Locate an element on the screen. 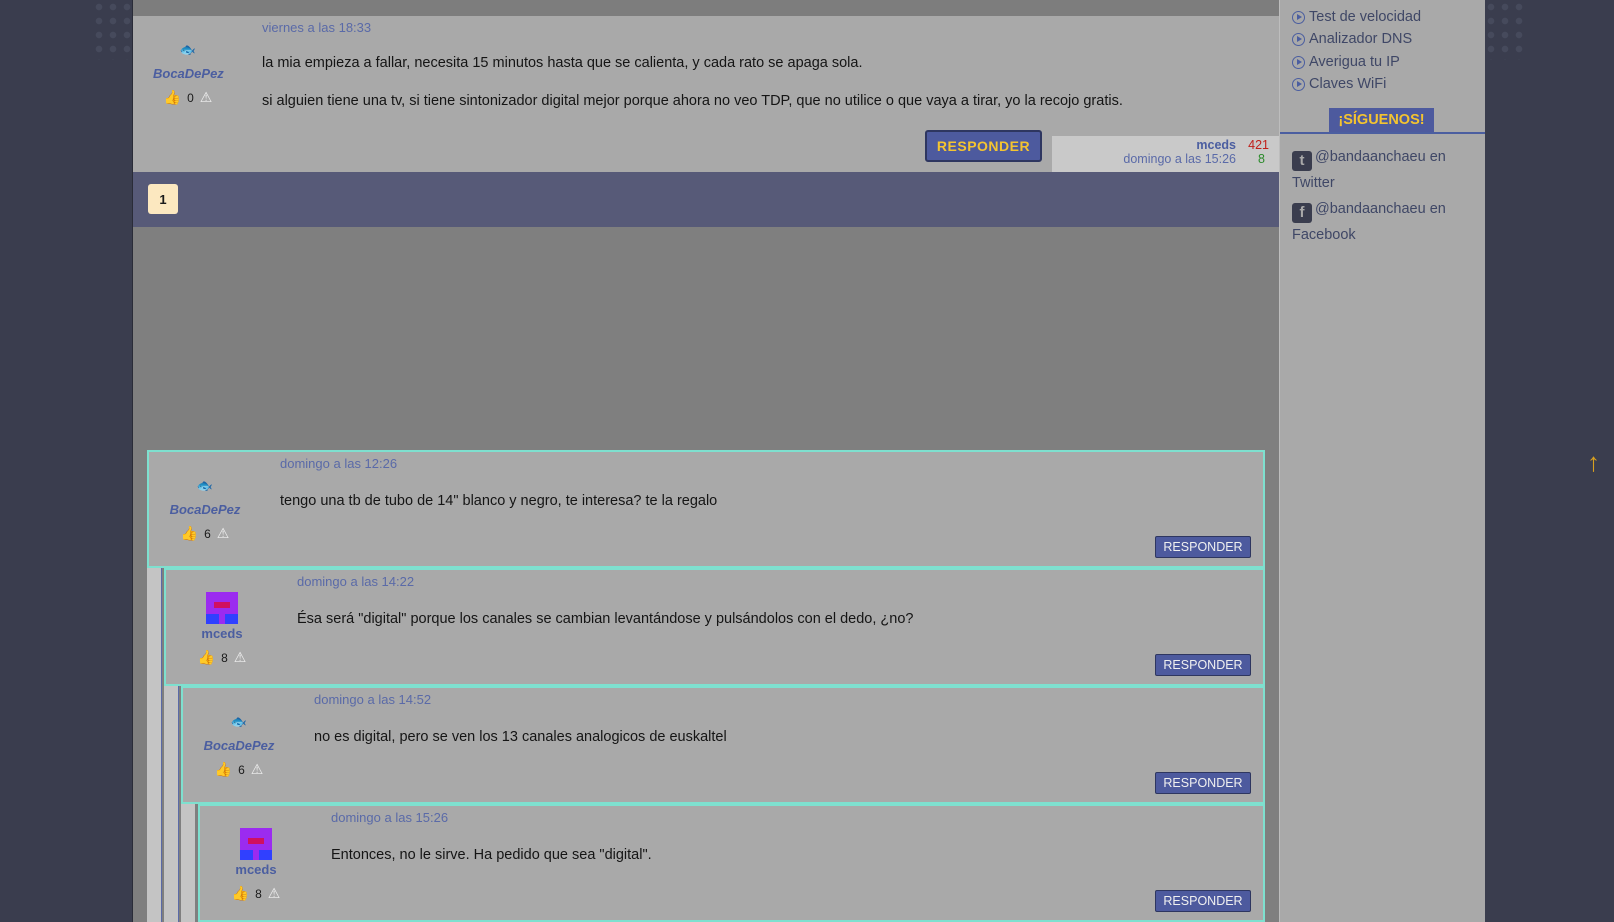 The height and width of the screenshot is (922, 1614). vote-count: 0 is located at coordinates (190, 97).